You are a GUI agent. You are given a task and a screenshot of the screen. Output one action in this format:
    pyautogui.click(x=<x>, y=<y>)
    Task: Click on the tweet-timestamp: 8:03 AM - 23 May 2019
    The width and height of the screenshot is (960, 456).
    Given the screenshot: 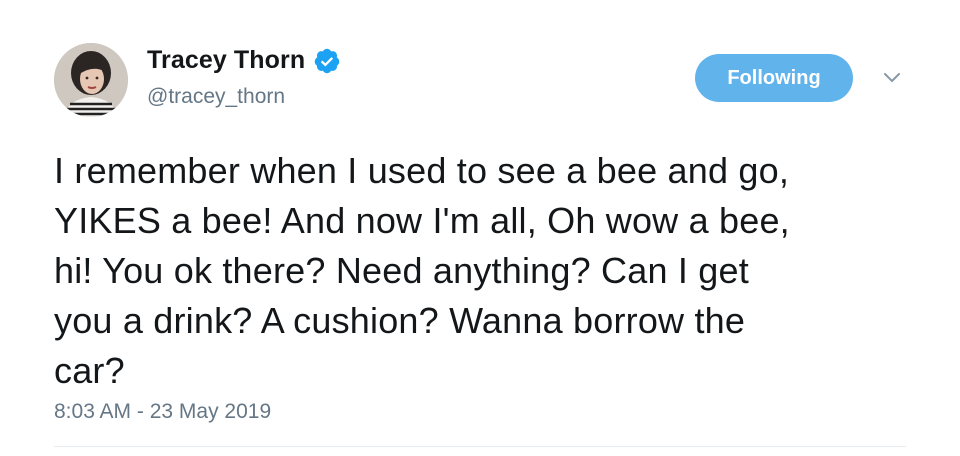 What is the action you would take?
    pyautogui.click(x=162, y=412)
    